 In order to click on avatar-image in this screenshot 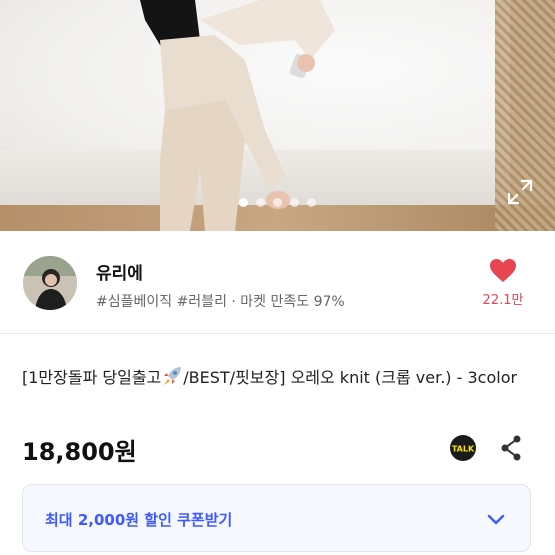, I will do `click(50, 283)`.